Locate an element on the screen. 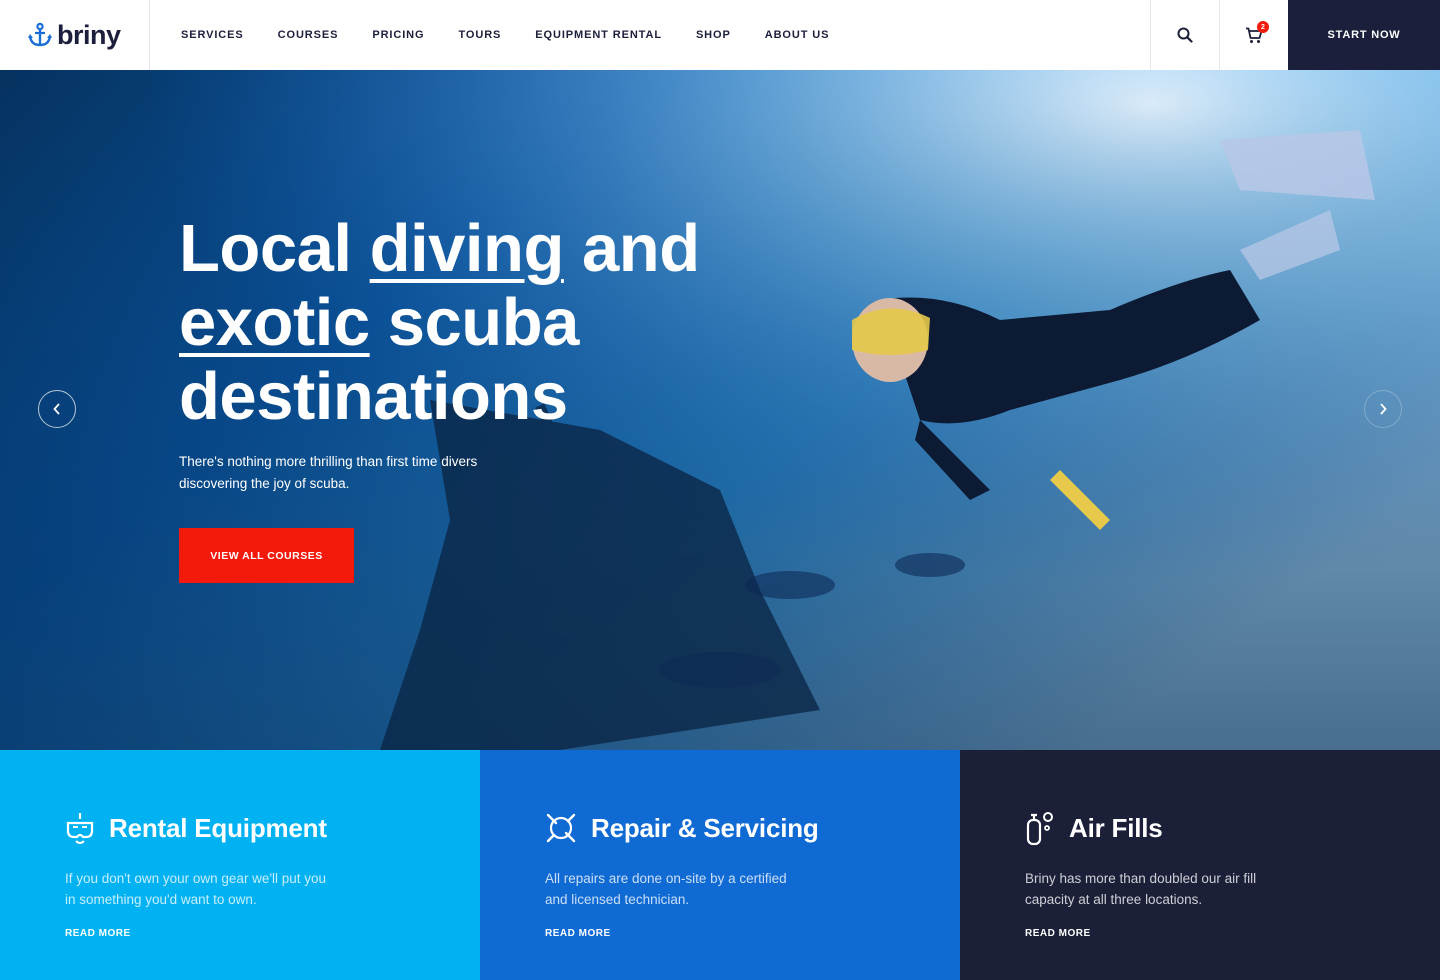 This screenshot has width=1440, height=980. feature-text-line: Briny has more than doubled our air fill is located at coordinates (1141, 878).